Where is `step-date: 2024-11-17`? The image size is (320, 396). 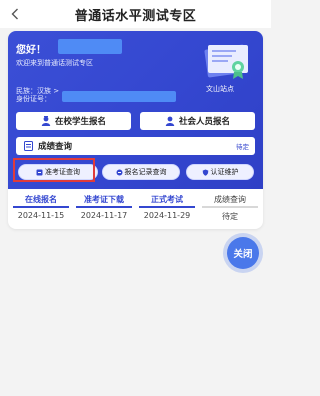 step-date: 2024-11-17 is located at coordinates (104, 215).